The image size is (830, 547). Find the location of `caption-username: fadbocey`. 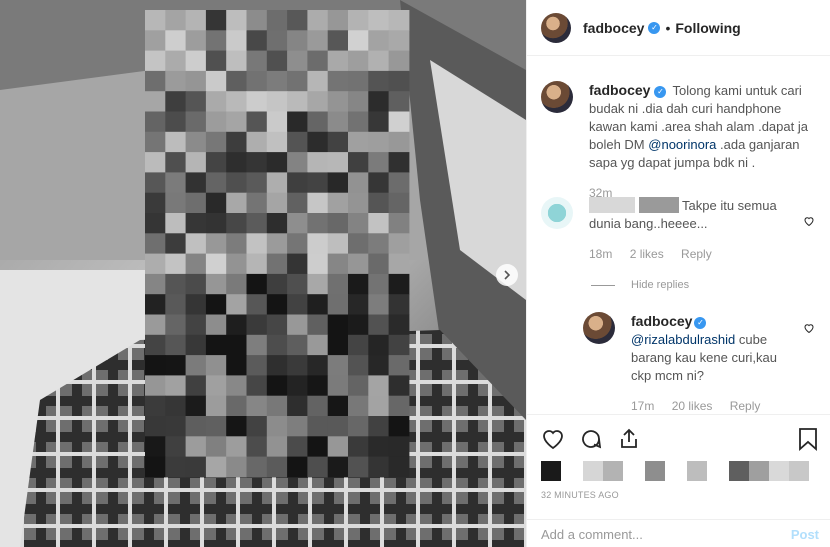

caption-username: fadbocey is located at coordinates (619, 90).